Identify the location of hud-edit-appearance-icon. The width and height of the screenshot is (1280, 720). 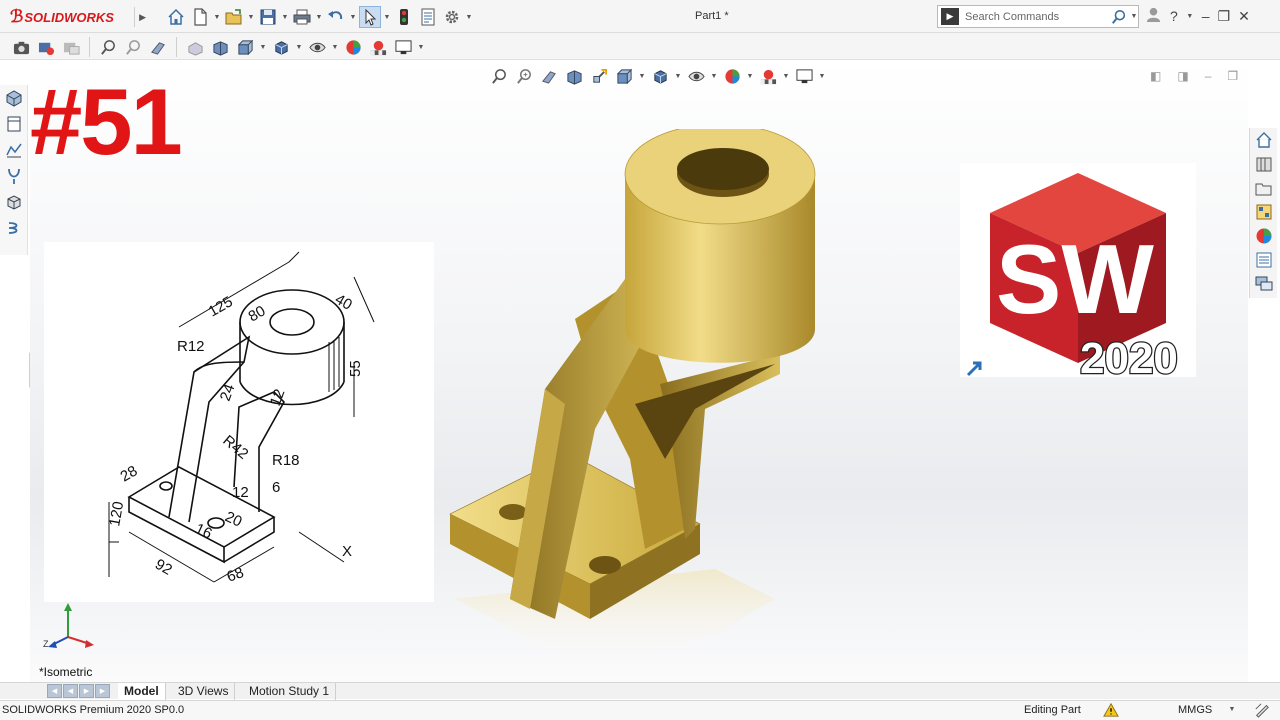
(732, 76).